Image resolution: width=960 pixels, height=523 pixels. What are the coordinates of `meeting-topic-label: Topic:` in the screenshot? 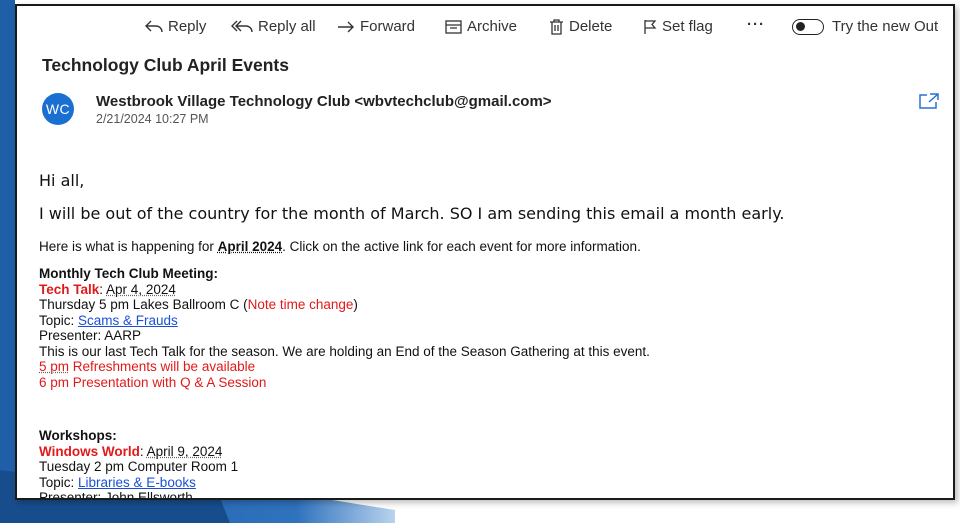 It's located at (59, 320).